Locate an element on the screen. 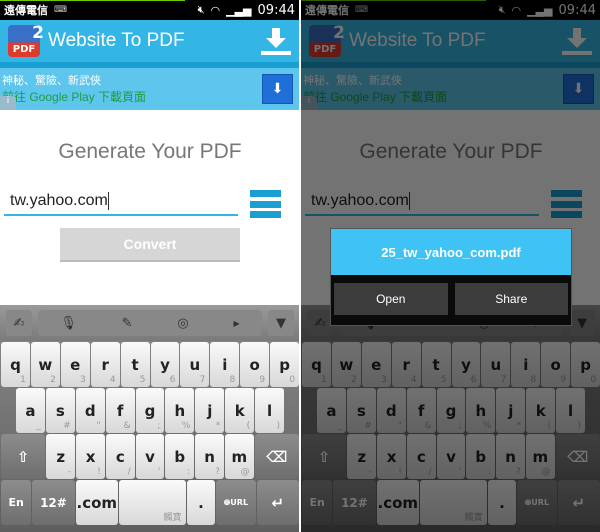 The height and width of the screenshot is (532, 600). key-char: c is located at coordinates (120, 456).